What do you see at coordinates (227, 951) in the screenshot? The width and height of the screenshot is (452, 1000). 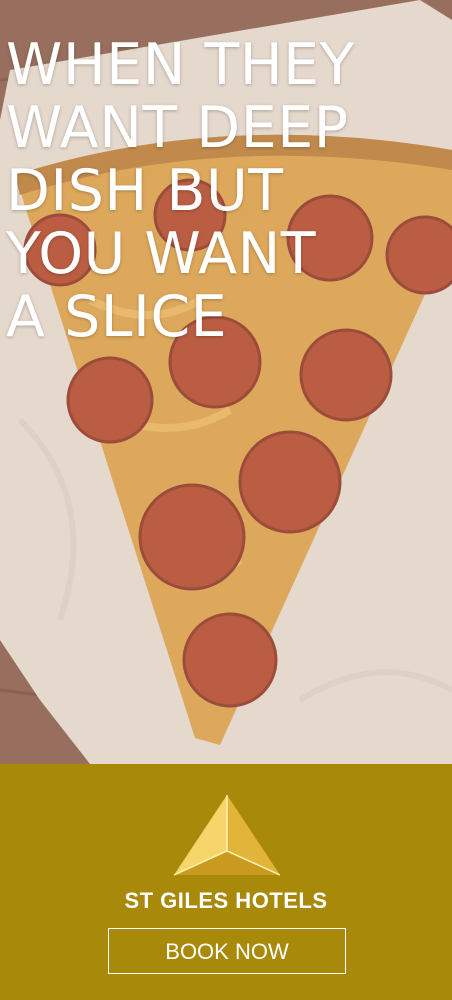 I see `book-now-button: BOOK NOW` at bounding box center [227, 951].